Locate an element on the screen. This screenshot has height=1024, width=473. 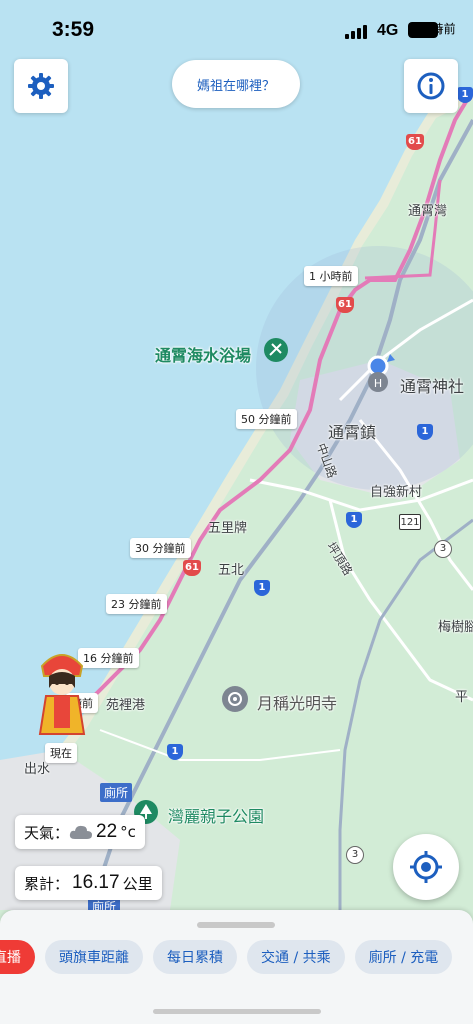
tab-daily-total: 每日累積 is located at coordinates (195, 957).